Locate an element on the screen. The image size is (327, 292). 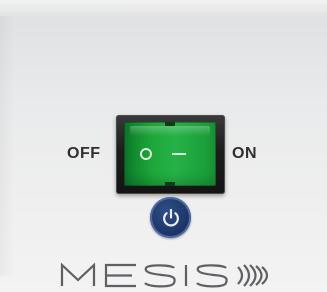
rocker-tab-top is located at coordinates (170, 124).